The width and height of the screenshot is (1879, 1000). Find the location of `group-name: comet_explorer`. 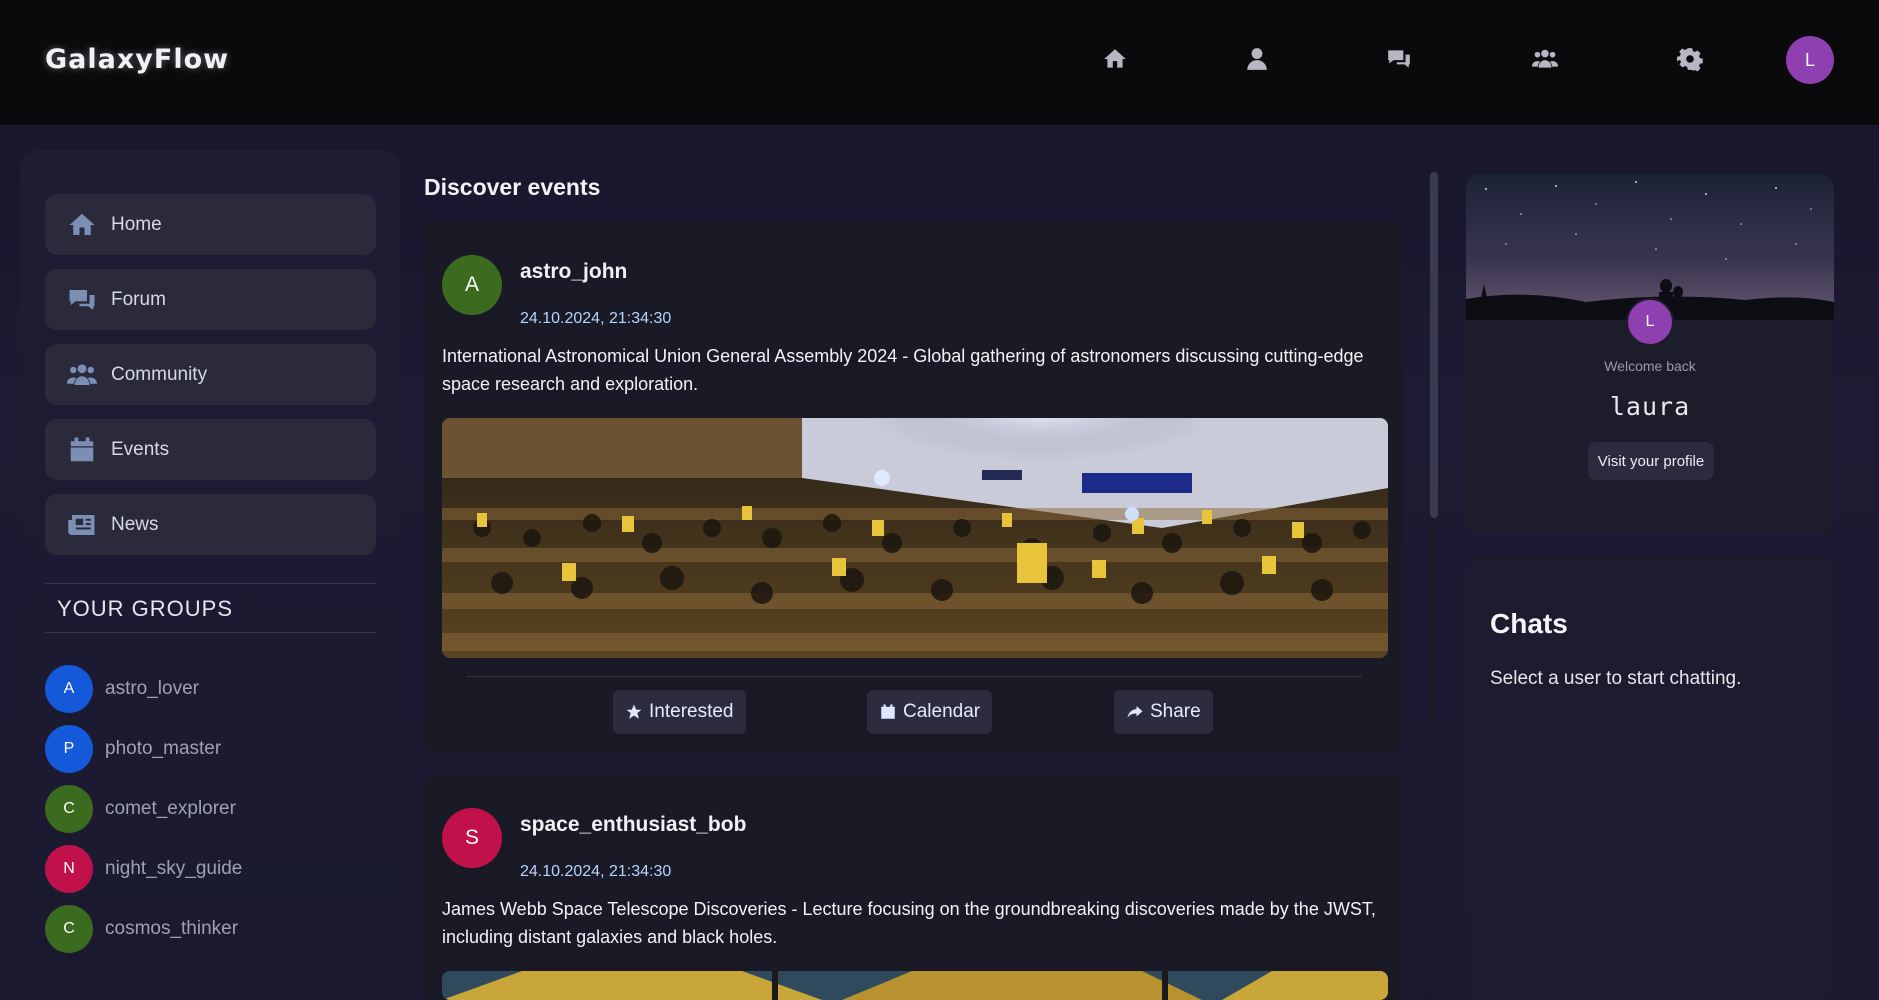

group-name: comet_explorer is located at coordinates (170, 808).